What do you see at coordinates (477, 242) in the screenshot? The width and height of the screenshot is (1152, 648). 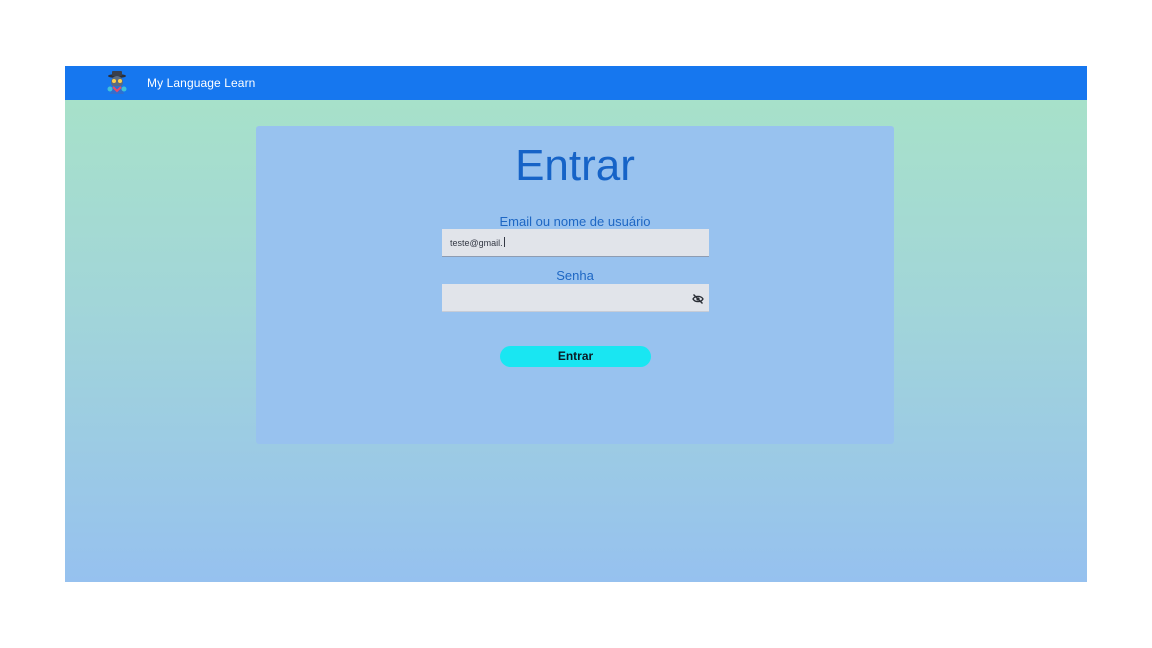 I see `email-field-value: teste@gmail.` at bounding box center [477, 242].